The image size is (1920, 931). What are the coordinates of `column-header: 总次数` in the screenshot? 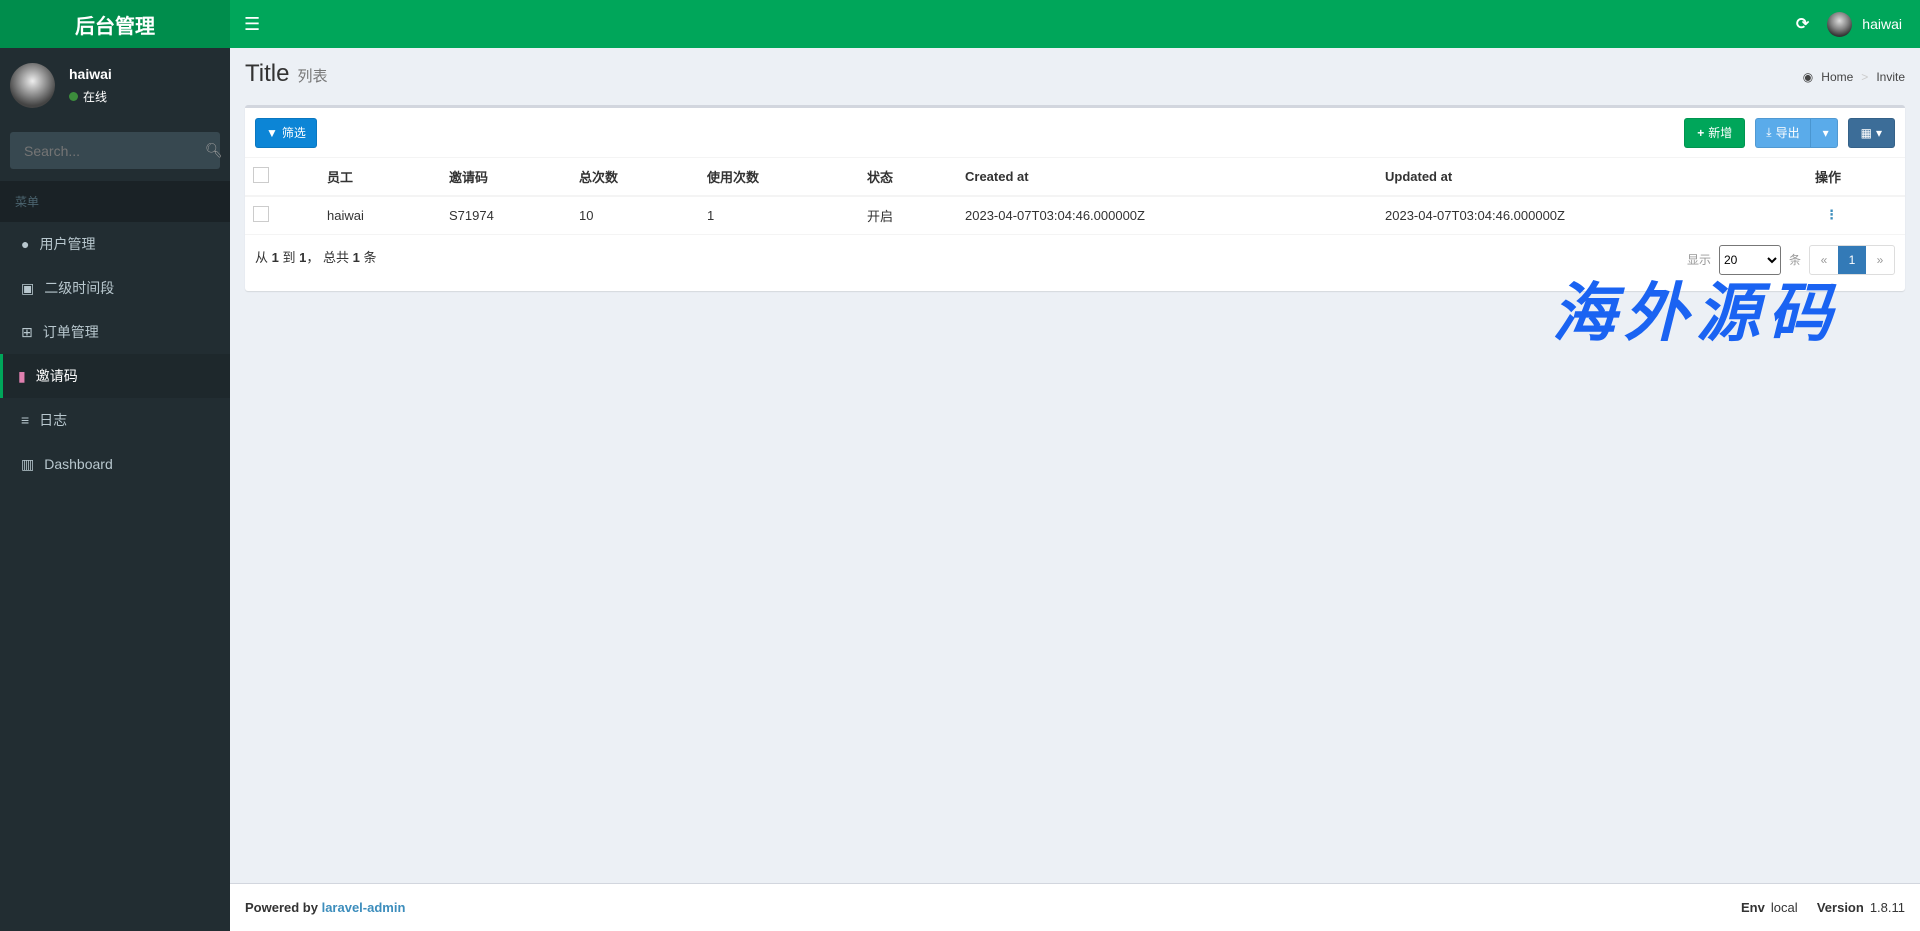 It's located at (643, 177).